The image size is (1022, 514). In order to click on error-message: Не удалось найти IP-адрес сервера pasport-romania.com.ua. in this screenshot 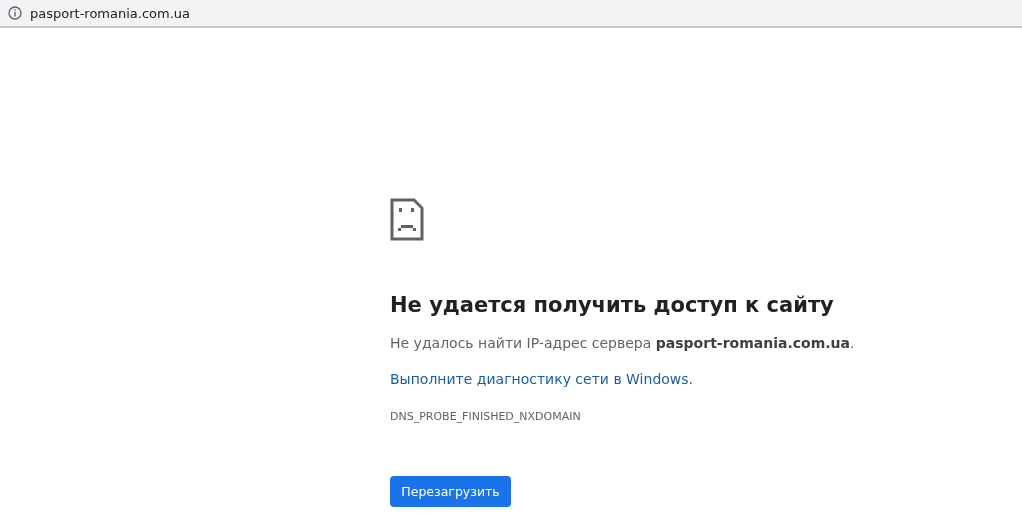, I will do `click(623, 343)`.